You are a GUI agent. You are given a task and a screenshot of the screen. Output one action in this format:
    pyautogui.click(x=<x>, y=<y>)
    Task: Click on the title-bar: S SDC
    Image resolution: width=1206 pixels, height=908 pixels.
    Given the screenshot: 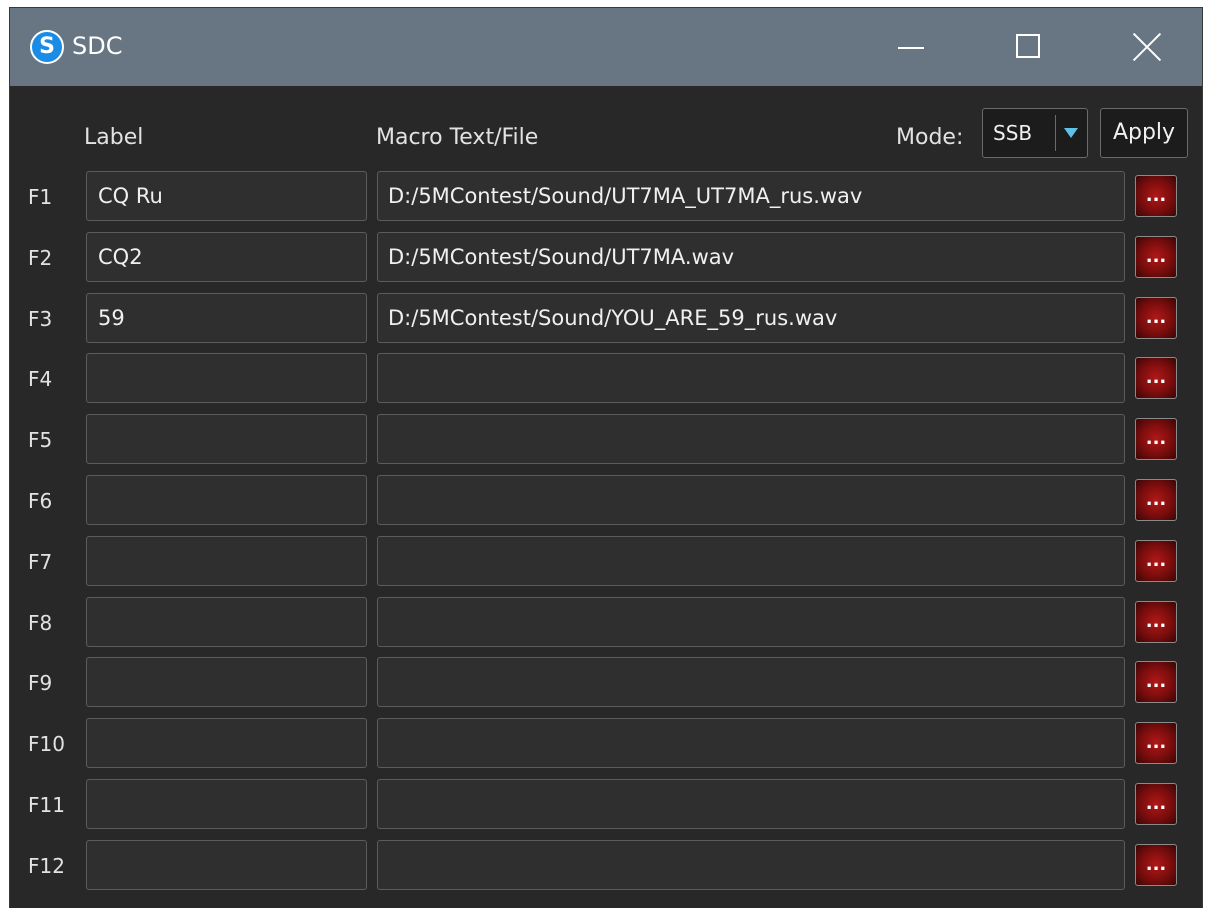 What is the action you would take?
    pyautogui.click(x=606, y=47)
    